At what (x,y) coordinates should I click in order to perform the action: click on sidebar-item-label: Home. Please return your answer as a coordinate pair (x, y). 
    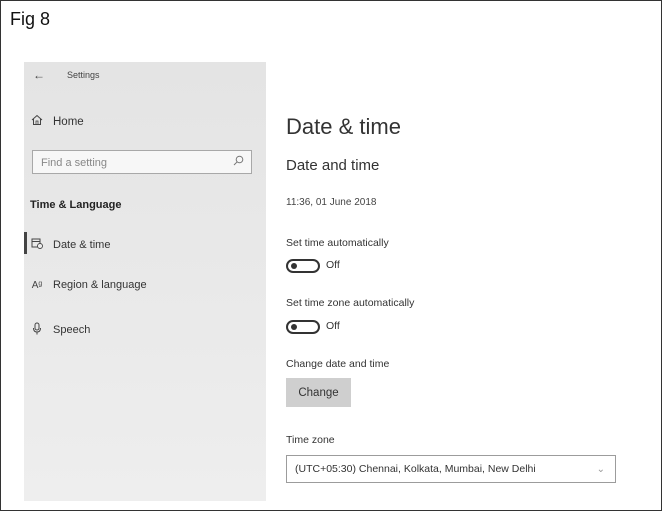
    Looking at the image, I should click on (68, 121).